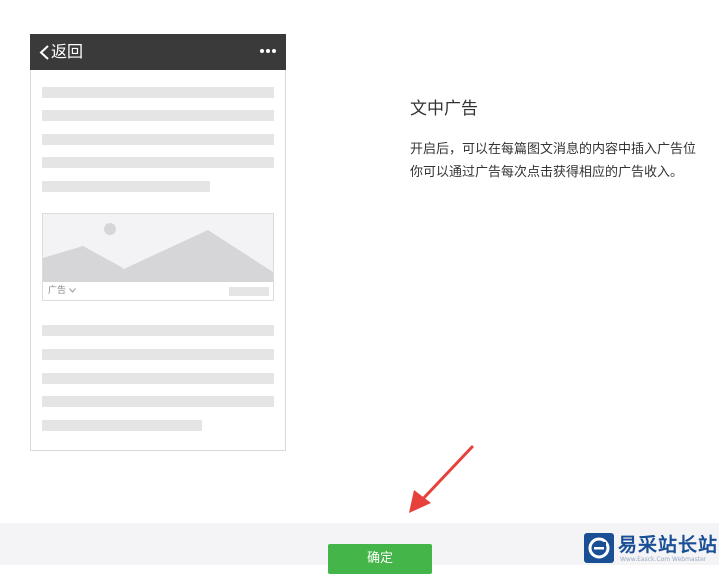 The image size is (719, 574). Describe the element at coordinates (441, 479) in the screenshot. I see `red-arrow-annotation` at that location.